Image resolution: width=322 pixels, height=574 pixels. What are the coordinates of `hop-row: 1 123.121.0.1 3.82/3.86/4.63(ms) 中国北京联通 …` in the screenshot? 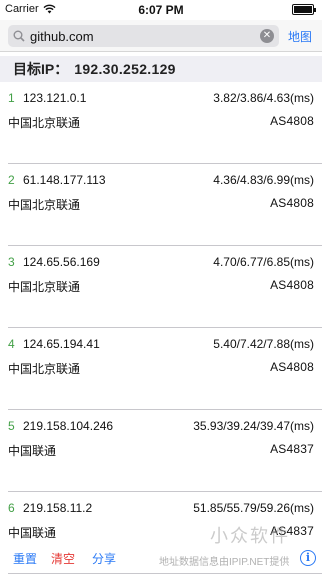 It's located at (165, 123).